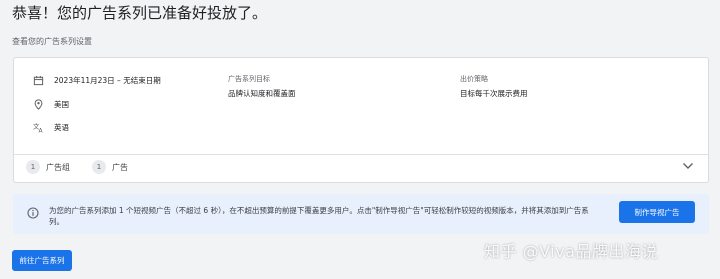  I want to click on campaign-counts: 1 广告组 1 广告, so click(88, 167).